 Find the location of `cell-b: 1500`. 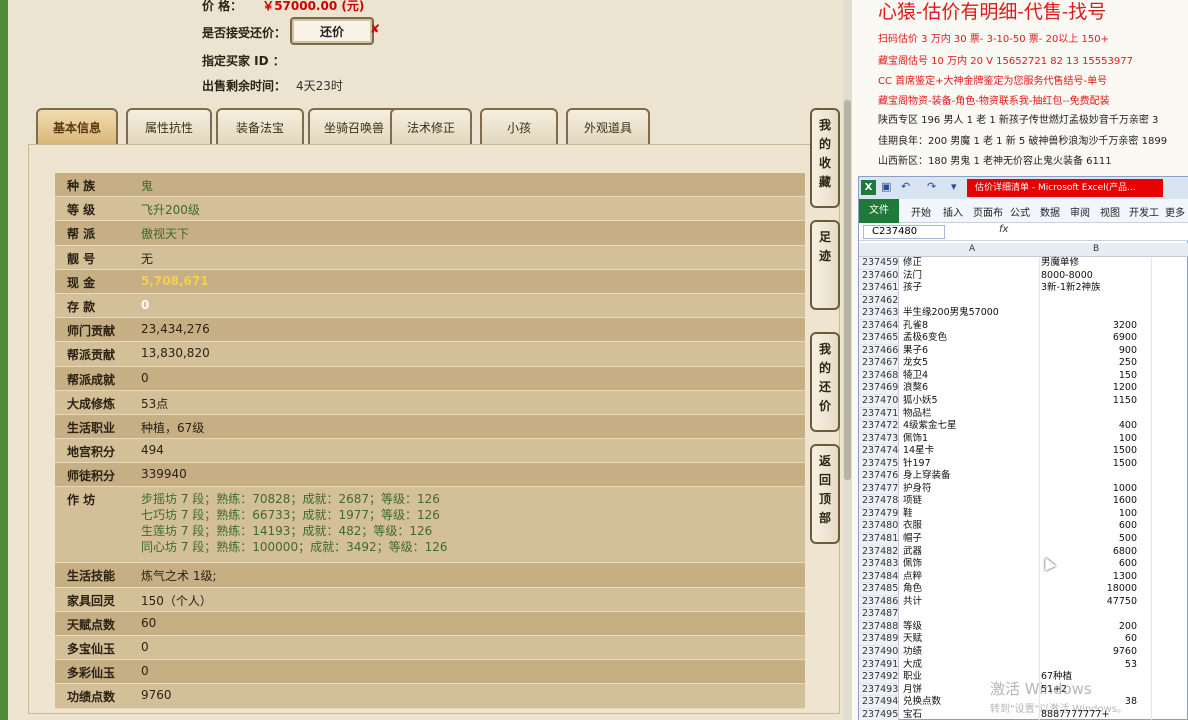

cell-b: 1500 is located at coordinates (1089, 451).